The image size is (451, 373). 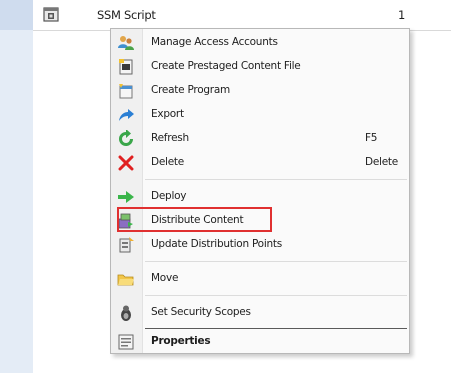 I want to click on menu-item-label: Refresh, so click(x=170, y=138).